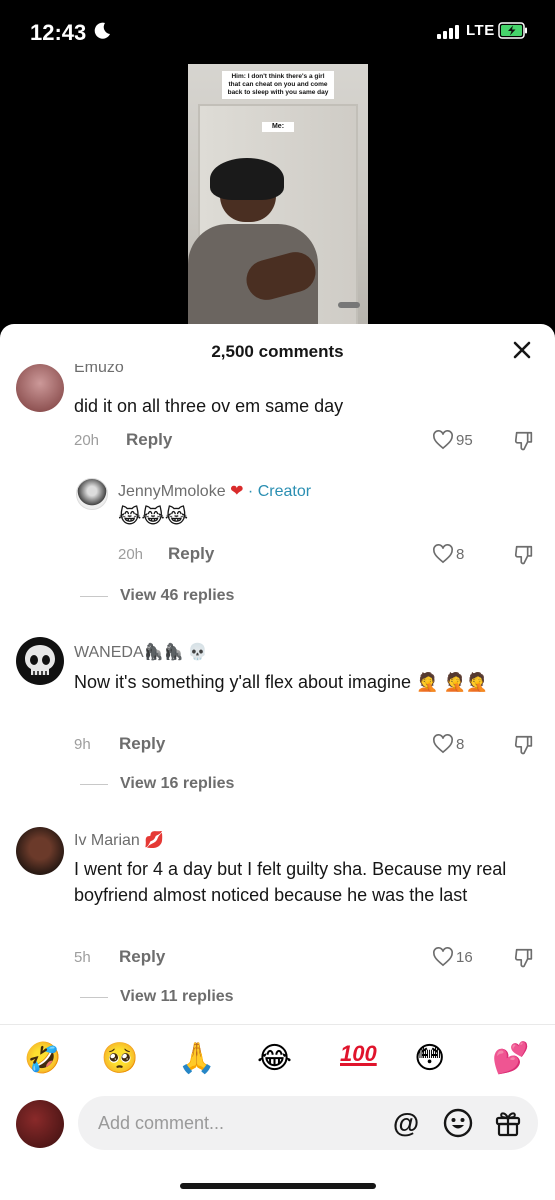  I want to click on view-replies-button: View 16 replies, so click(157, 784).